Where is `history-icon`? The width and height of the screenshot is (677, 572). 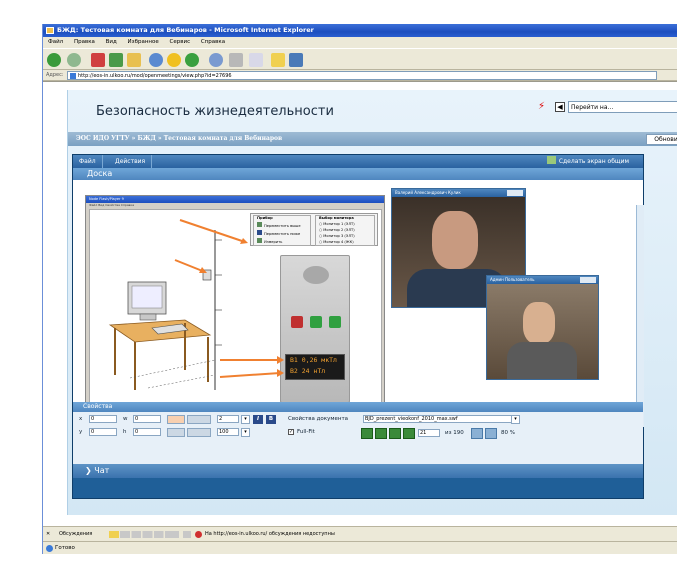 history-icon is located at coordinates (192, 60).